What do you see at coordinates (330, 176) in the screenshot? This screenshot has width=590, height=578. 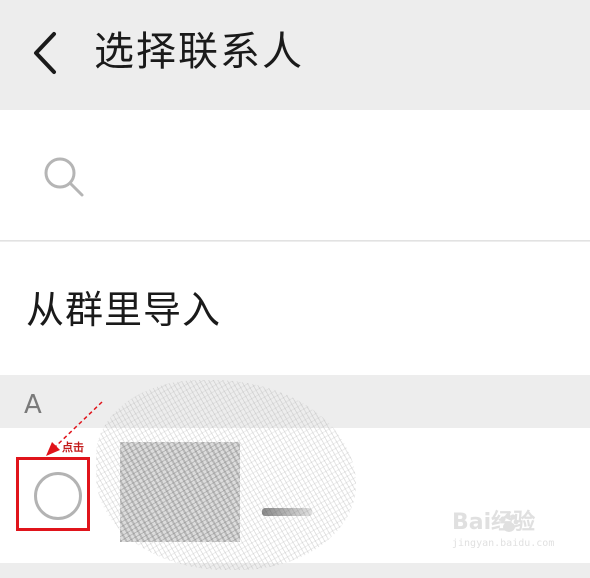 I see `search-input` at bounding box center [330, 176].